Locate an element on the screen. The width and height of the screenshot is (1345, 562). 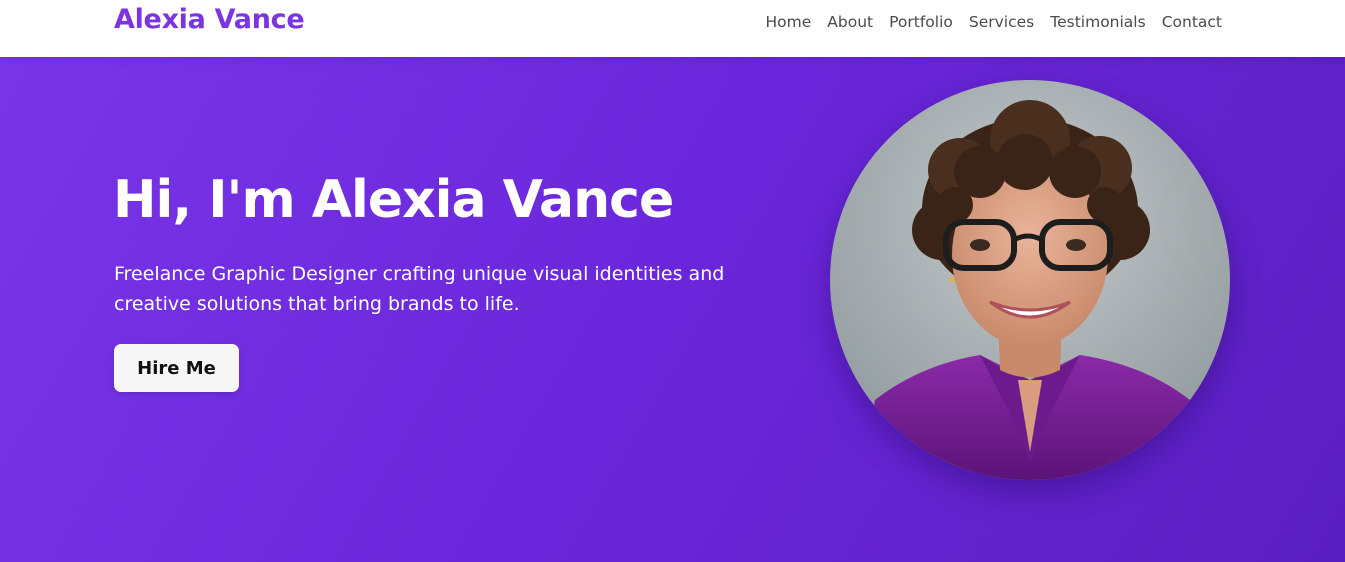
brand-logo: Alexia Vance is located at coordinates (209, 19).